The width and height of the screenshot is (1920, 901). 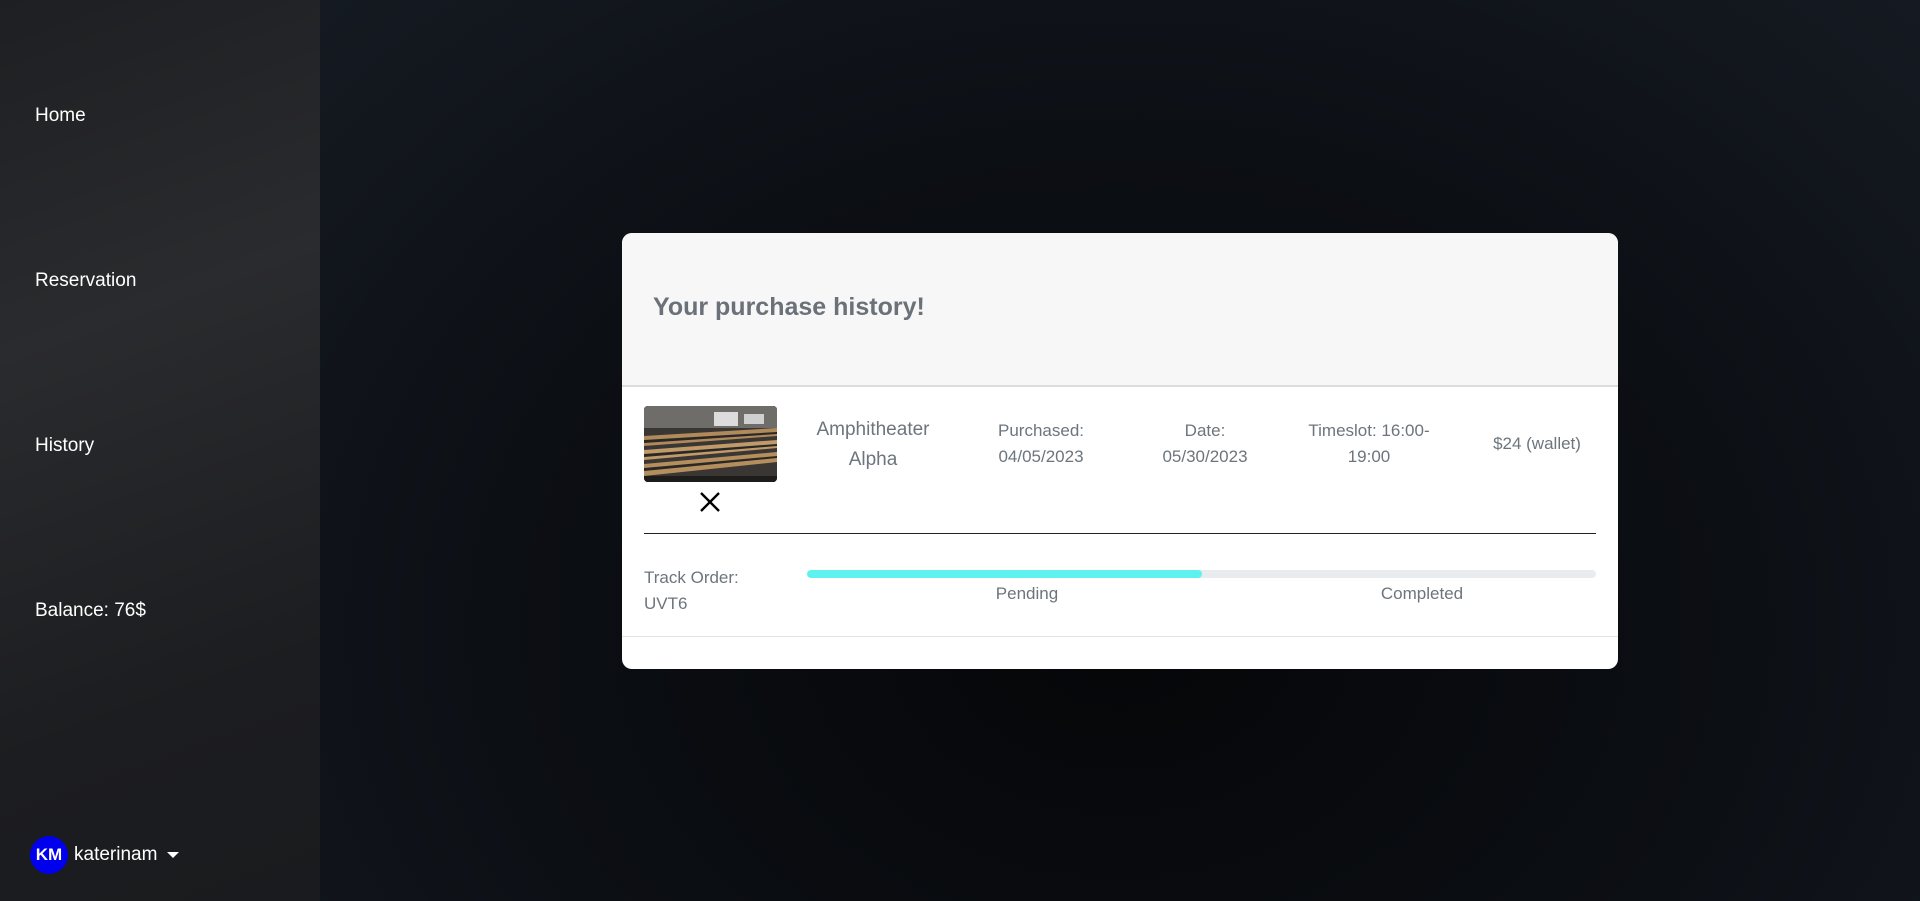 I want to click on date-label: Date:, so click(x=1205, y=430).